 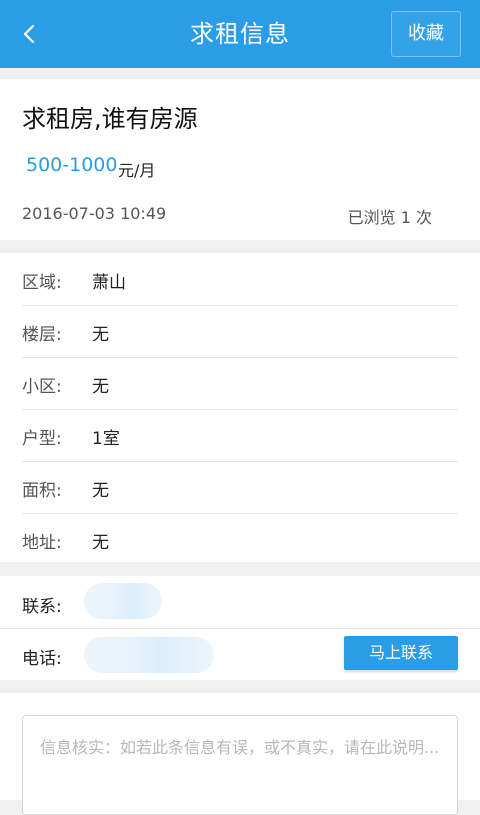 I want to click on detail-label: 地址:, so click(x=42, y=543).